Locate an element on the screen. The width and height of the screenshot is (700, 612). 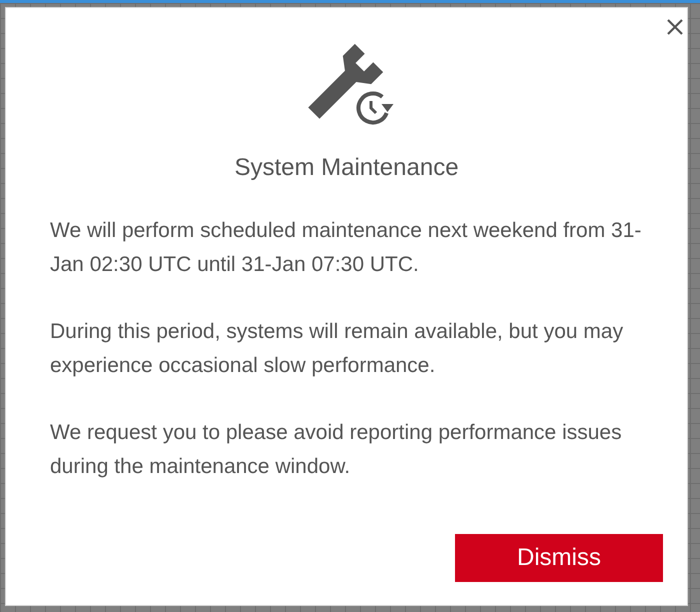
message-paragraph: We request you to please avoid reporting performance issues during the maintenance window. is located at coordinates (336, 450).